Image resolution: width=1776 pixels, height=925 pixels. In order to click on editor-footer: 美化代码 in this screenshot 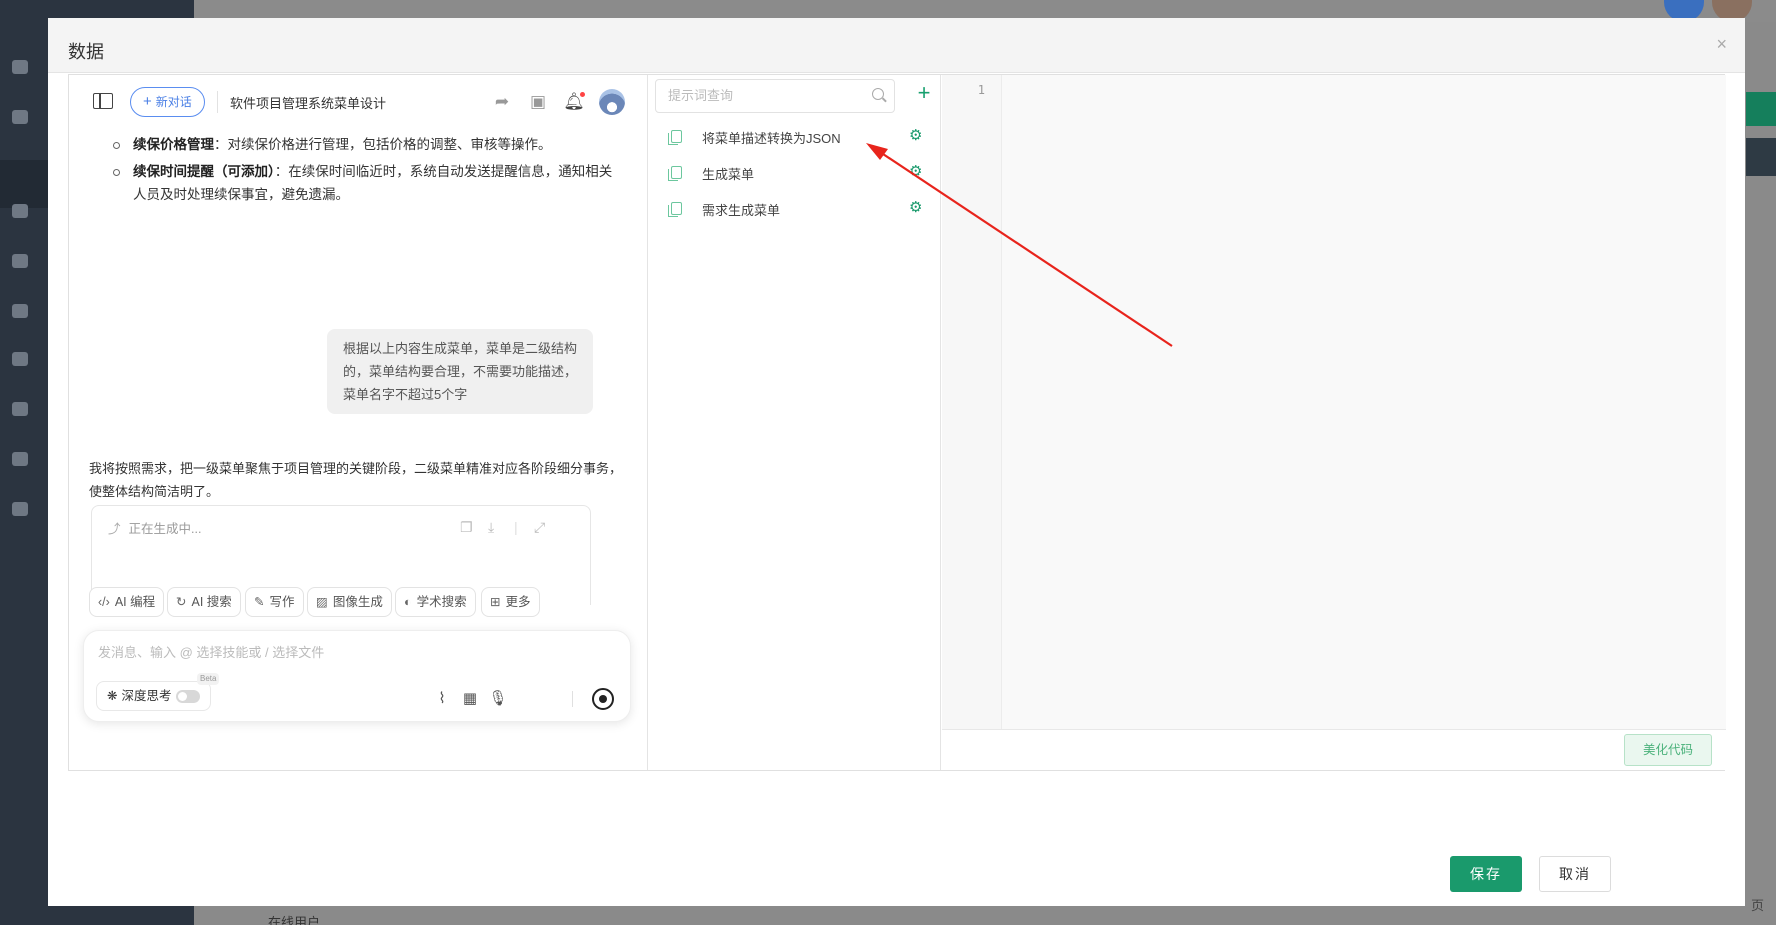, I will do `click(1334, 749)`.